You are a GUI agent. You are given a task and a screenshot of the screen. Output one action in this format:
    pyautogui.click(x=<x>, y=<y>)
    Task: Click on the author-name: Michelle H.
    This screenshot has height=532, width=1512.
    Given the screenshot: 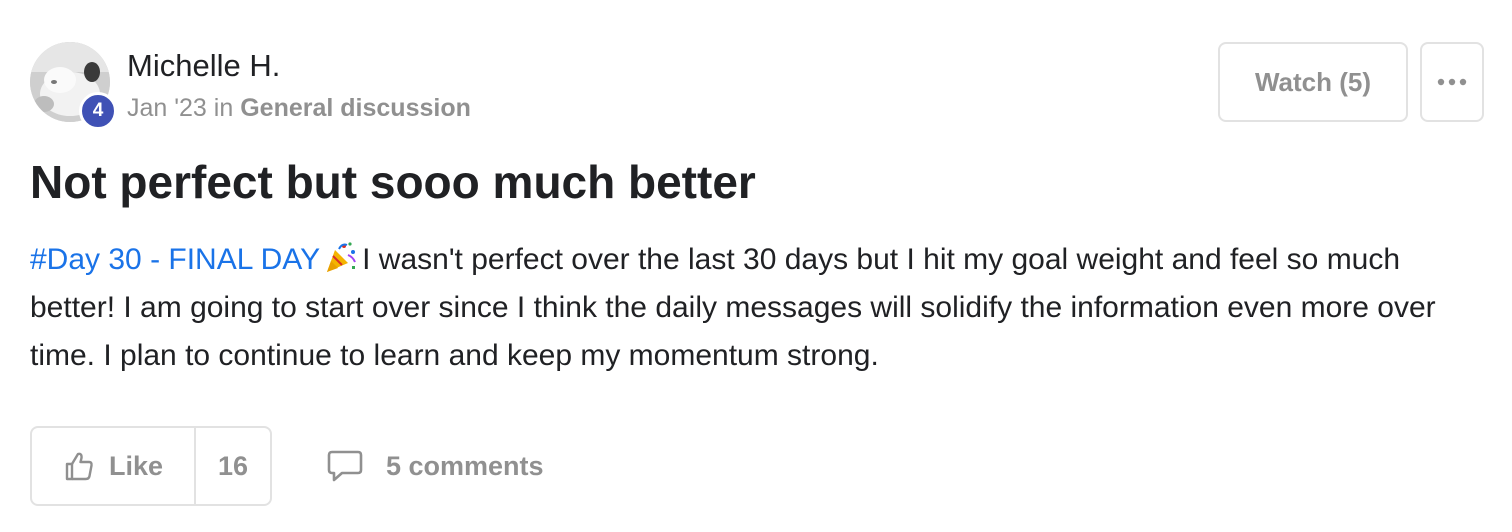 What is the action you would take?
    pyautogui.click(x=203, y=66)
    